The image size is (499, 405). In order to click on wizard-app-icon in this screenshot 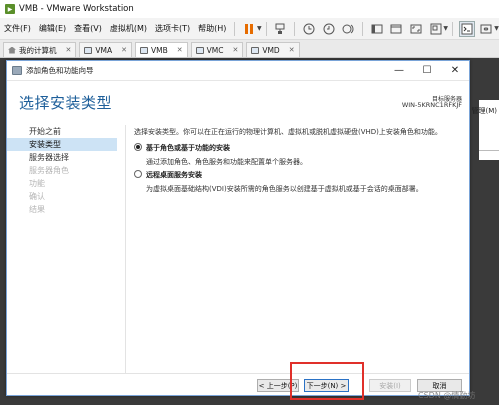, I will do `click(17, 70)`.